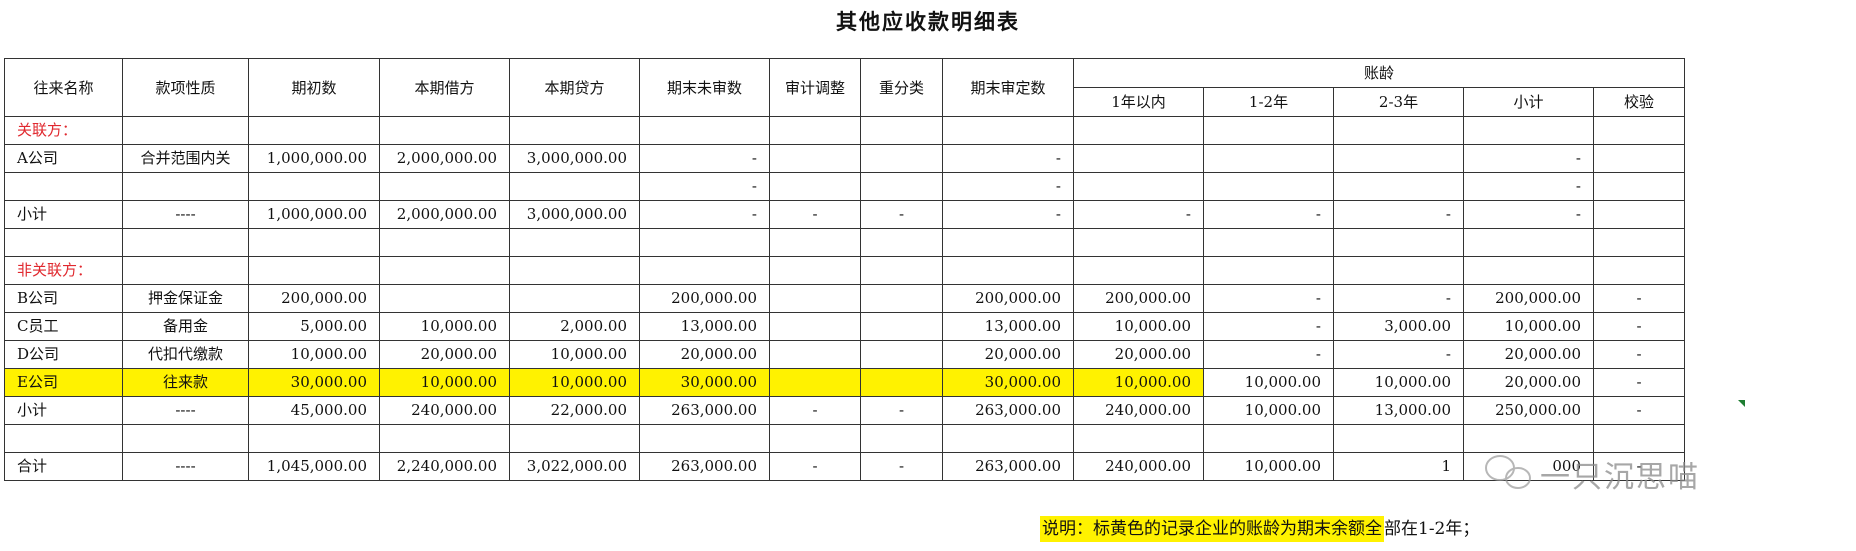  I want to click on section-label: 关联方：, so click(63, 130).